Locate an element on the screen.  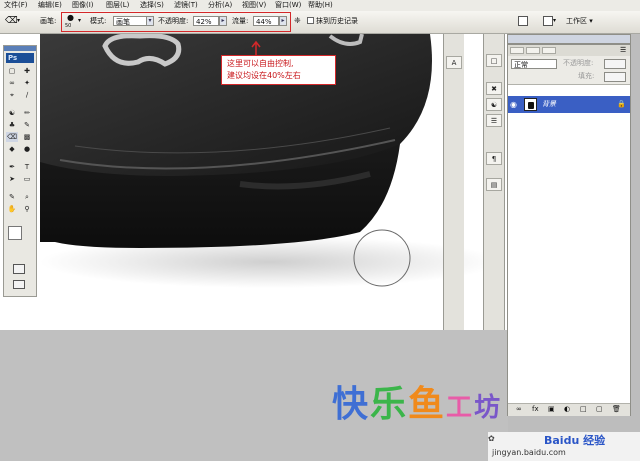
layer-opacity-label: 不透明度: is located at coordinates (578, 63).